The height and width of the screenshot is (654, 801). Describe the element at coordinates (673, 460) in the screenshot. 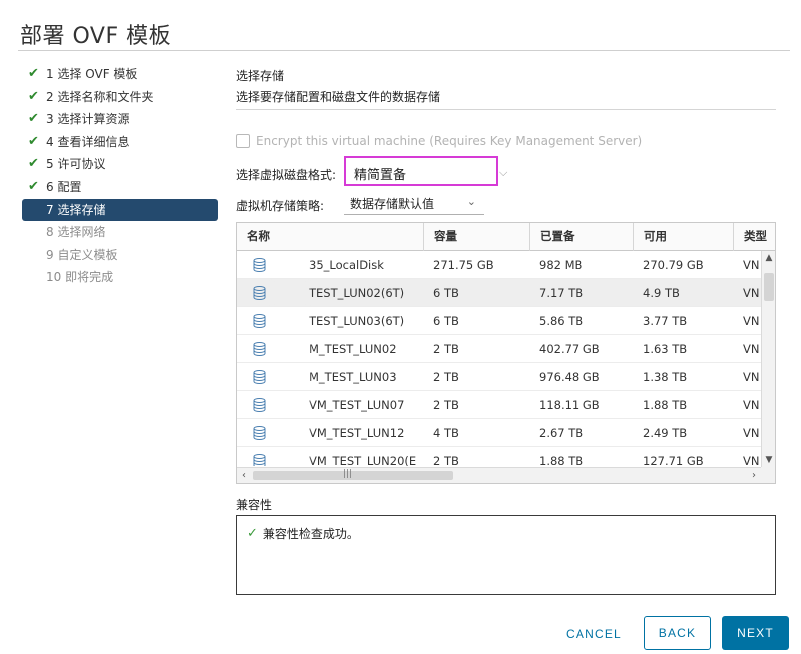

I see `cell-free: 127.71 GB` at that location.